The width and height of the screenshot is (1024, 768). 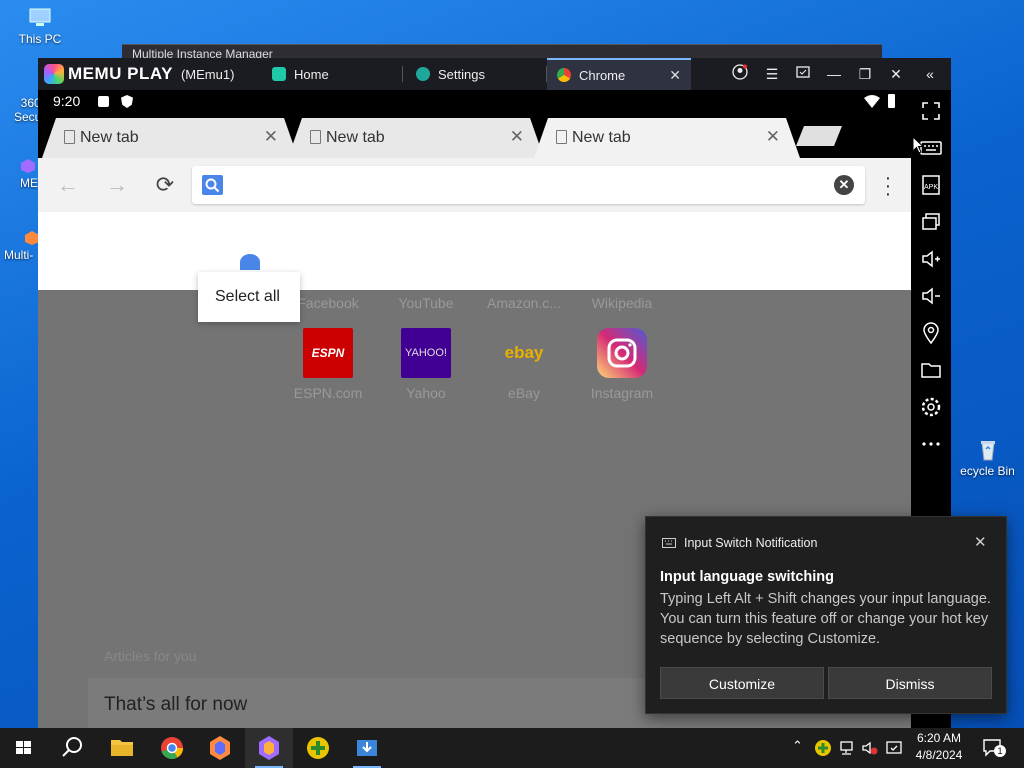 What do you see at coordinates (622, 303) in the screenshot?
I see `site-label-wikipedia: Wikipedia` at bounding box center [622, 303].